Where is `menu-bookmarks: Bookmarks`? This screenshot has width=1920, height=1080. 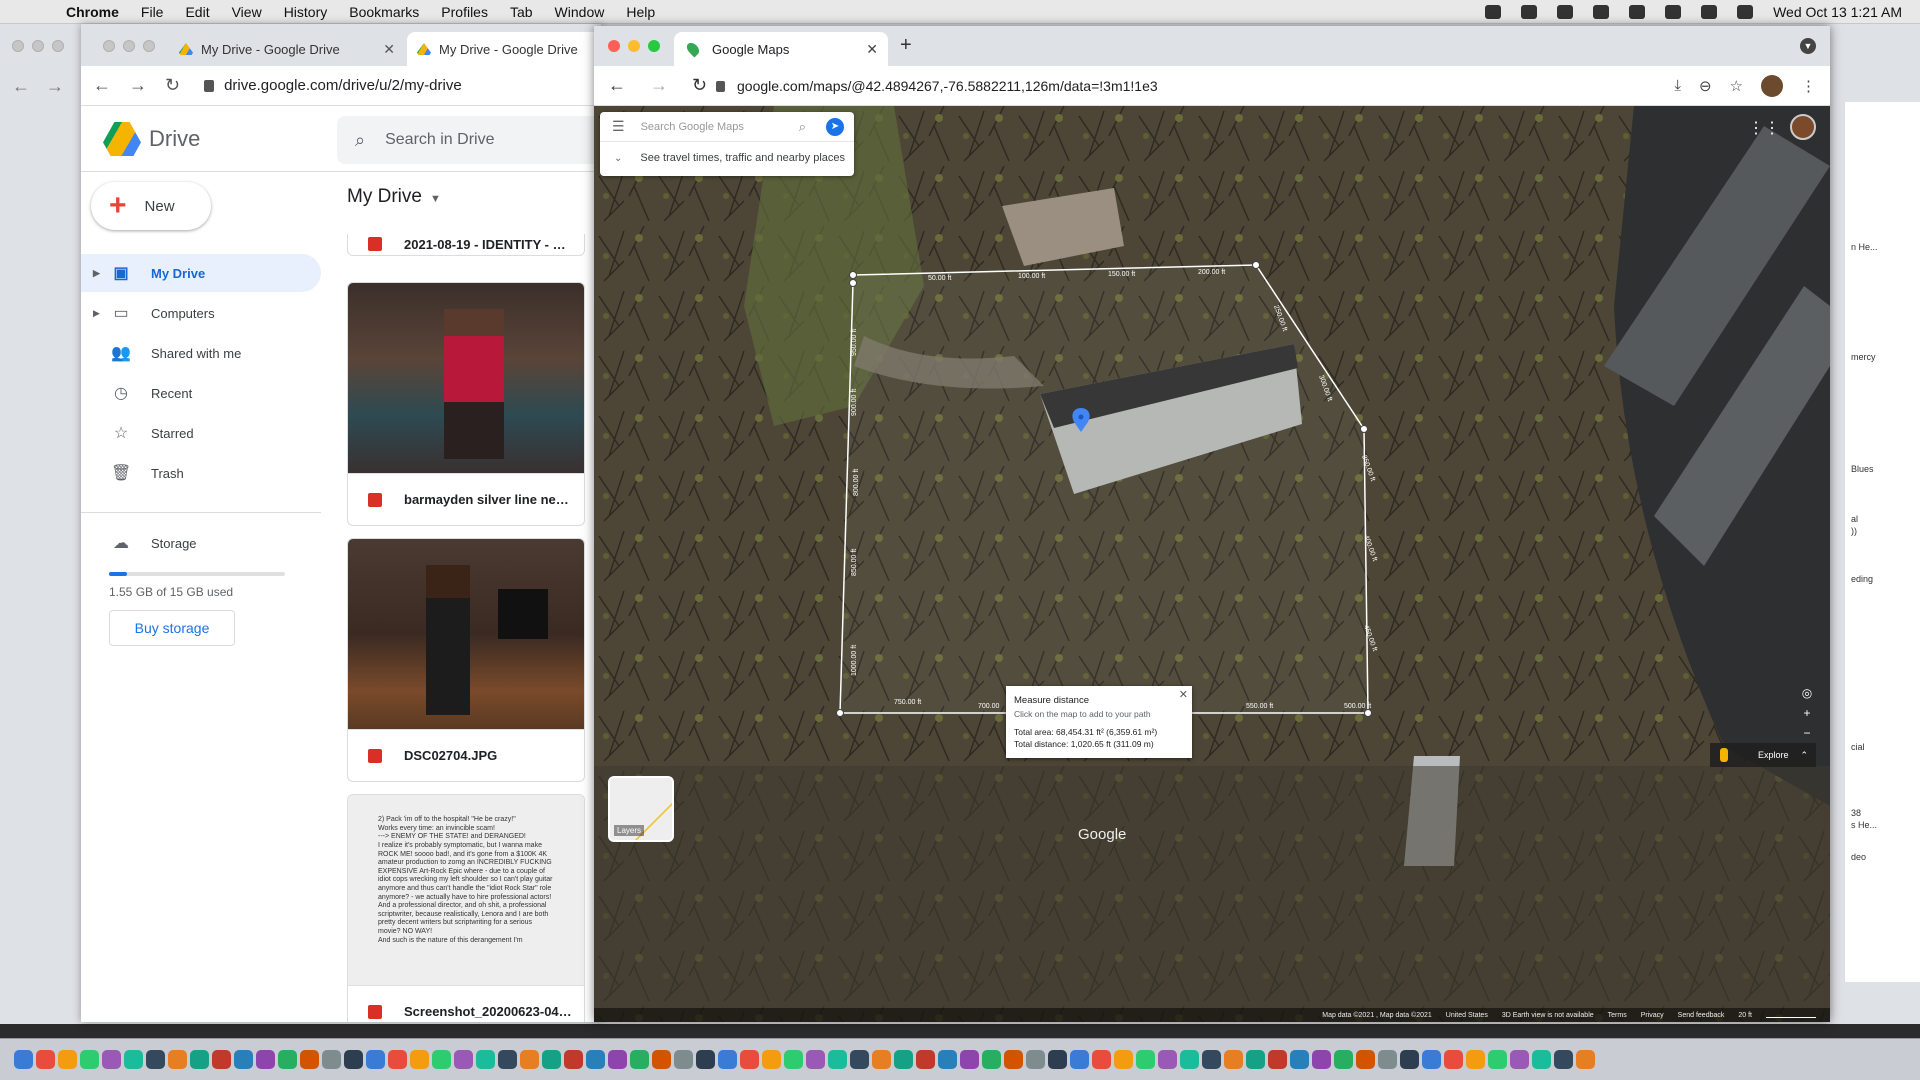 menu-bookmarks: Bookmarks is located at coordinates (384, 12).